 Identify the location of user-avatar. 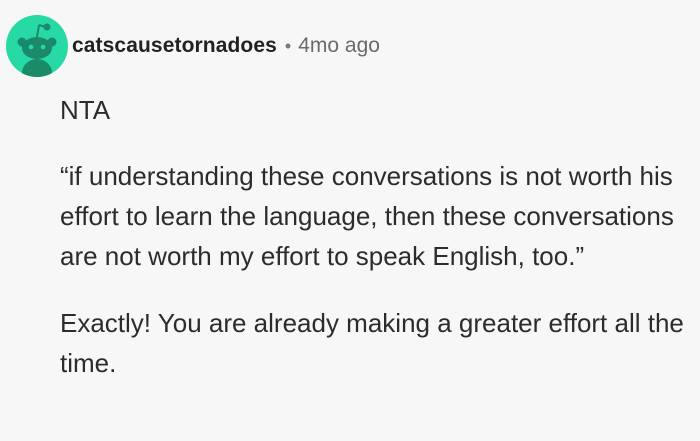
(37, 46).